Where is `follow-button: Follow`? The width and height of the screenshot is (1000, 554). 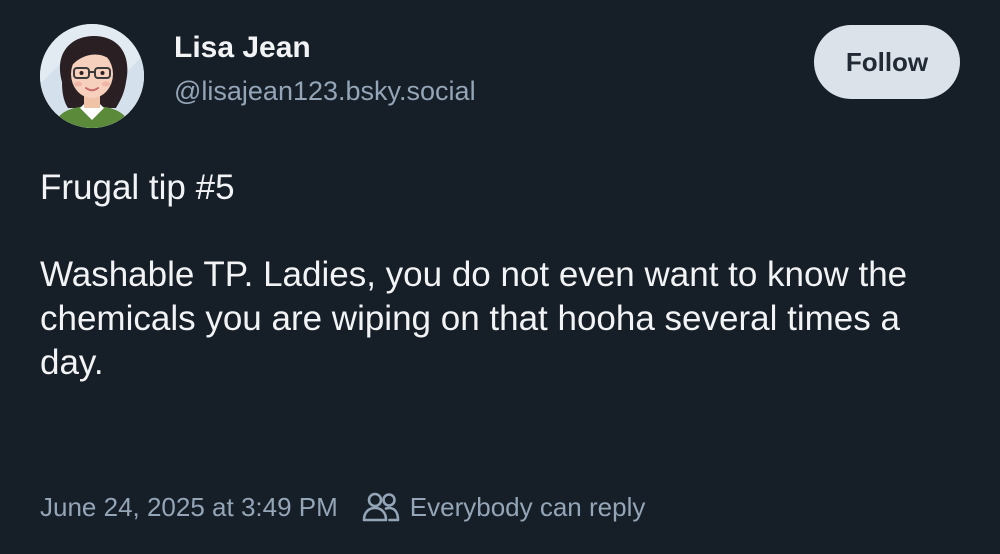
follow-button: Follow is located at coordinates (887, 62).